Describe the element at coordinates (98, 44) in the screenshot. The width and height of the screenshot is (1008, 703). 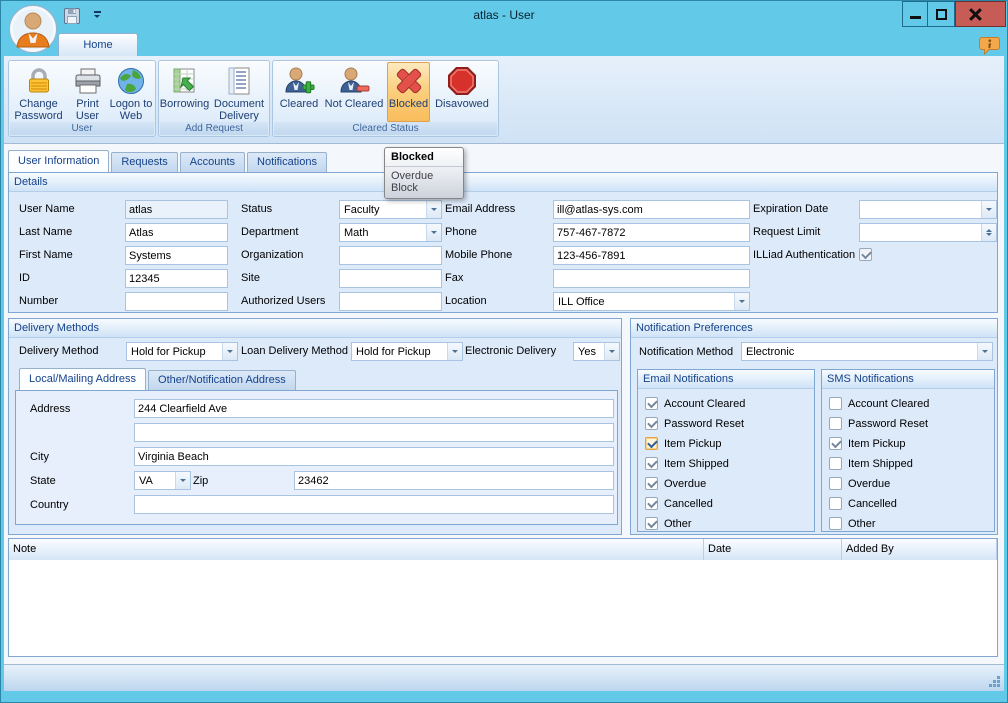
I see `ribbon-tab-home: Home` at that location.